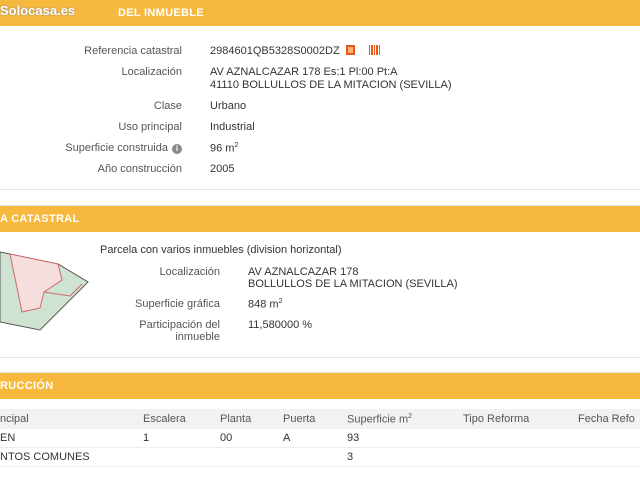 Image resolution: width=640 pixels, height=480 pixels. Describe the element at coordinates (139, 169) in the screenshot. I see `label-anio: Año construcción` at that location.